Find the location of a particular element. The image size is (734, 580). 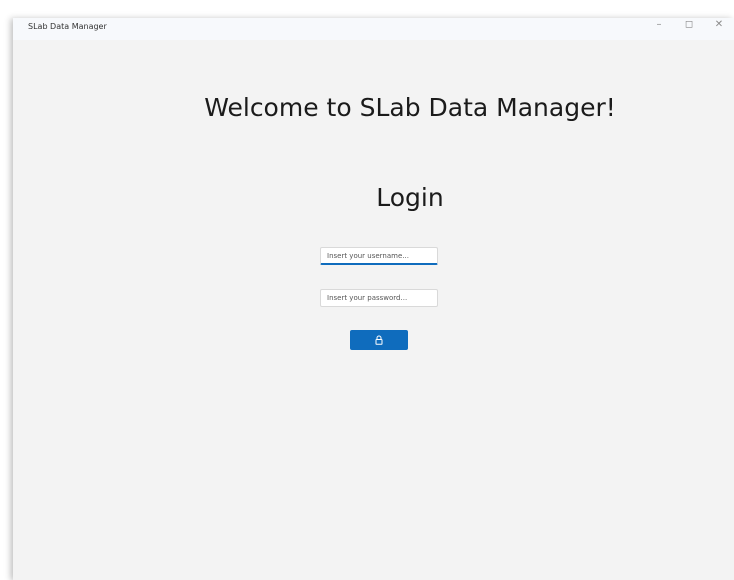

maximize-button: ◻ is located at coordinates (689, 29).